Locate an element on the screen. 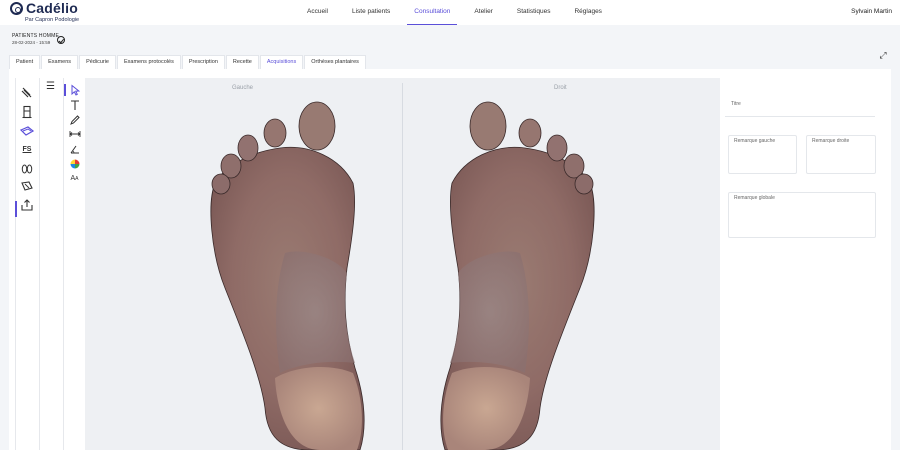 This screenshot has height=450, width=900. tab-examens-protocoles: Examens protocolés is located at coordinates (149, 62).